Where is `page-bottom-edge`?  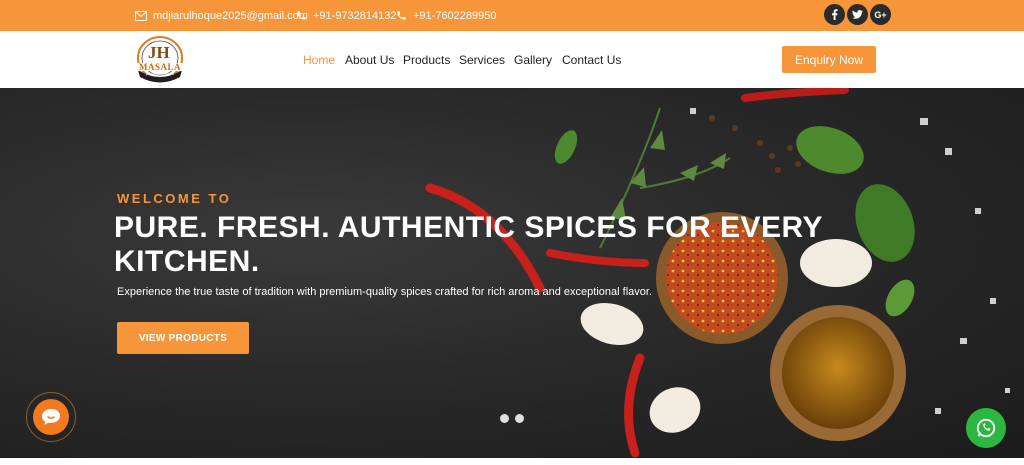
page-bottom-edge is located at coordinates (512, 461).